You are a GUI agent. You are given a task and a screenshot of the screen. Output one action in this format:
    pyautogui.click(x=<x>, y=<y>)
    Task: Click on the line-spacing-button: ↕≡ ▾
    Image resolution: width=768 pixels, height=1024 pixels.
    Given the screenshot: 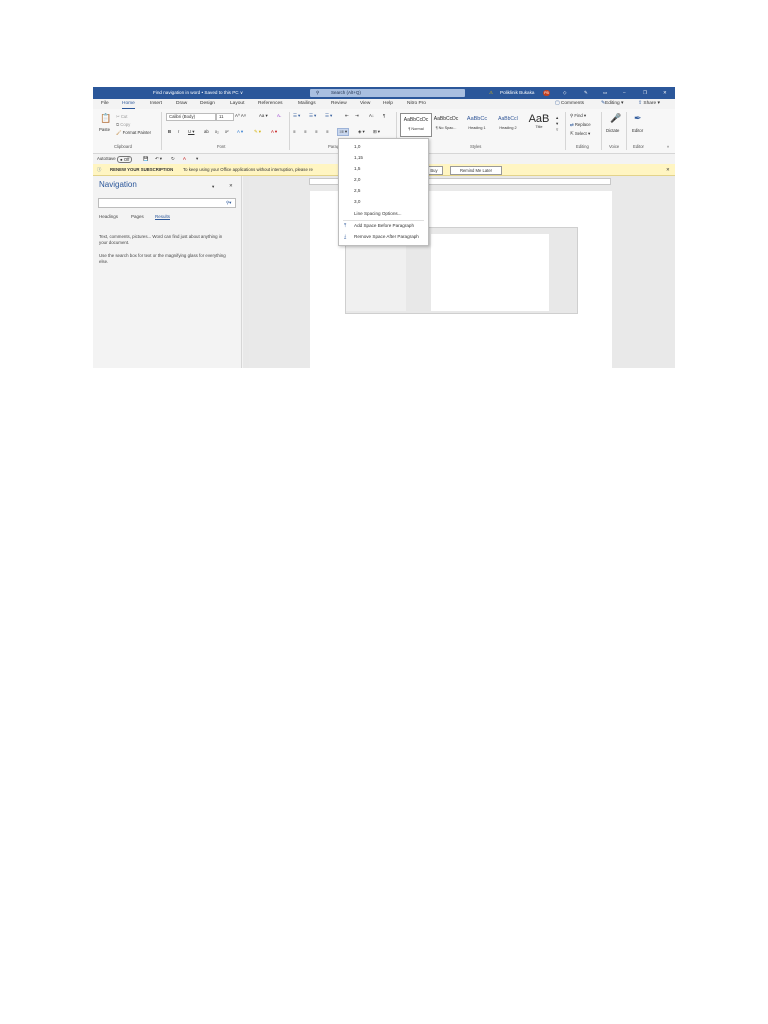 What is the action you would take?
    pyautogui.click(x=343, y=132)
    